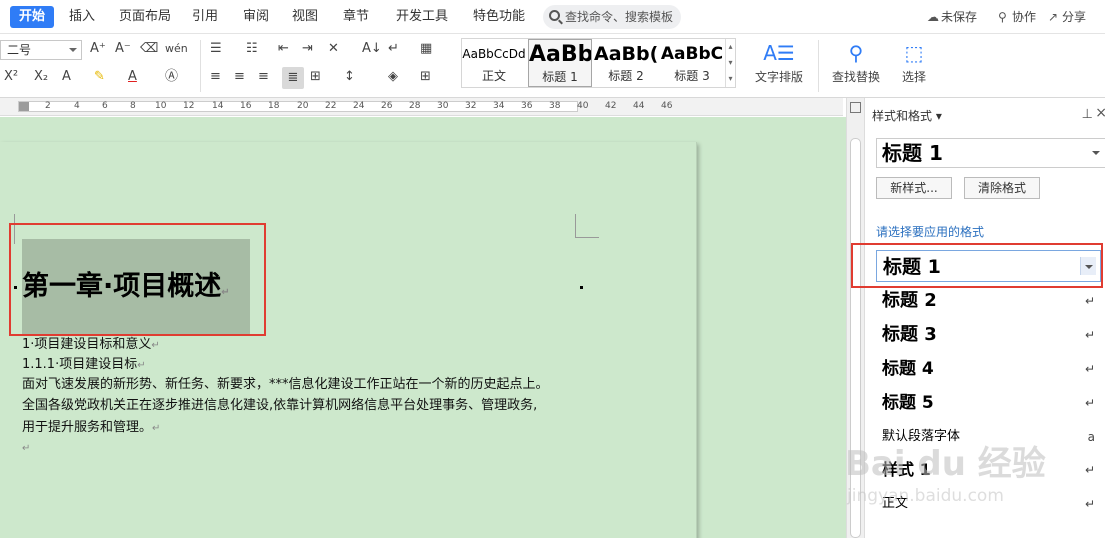 This screenshot has height=538, width=1105. I want to click on ruler-tick: 14, so click(218, 106).